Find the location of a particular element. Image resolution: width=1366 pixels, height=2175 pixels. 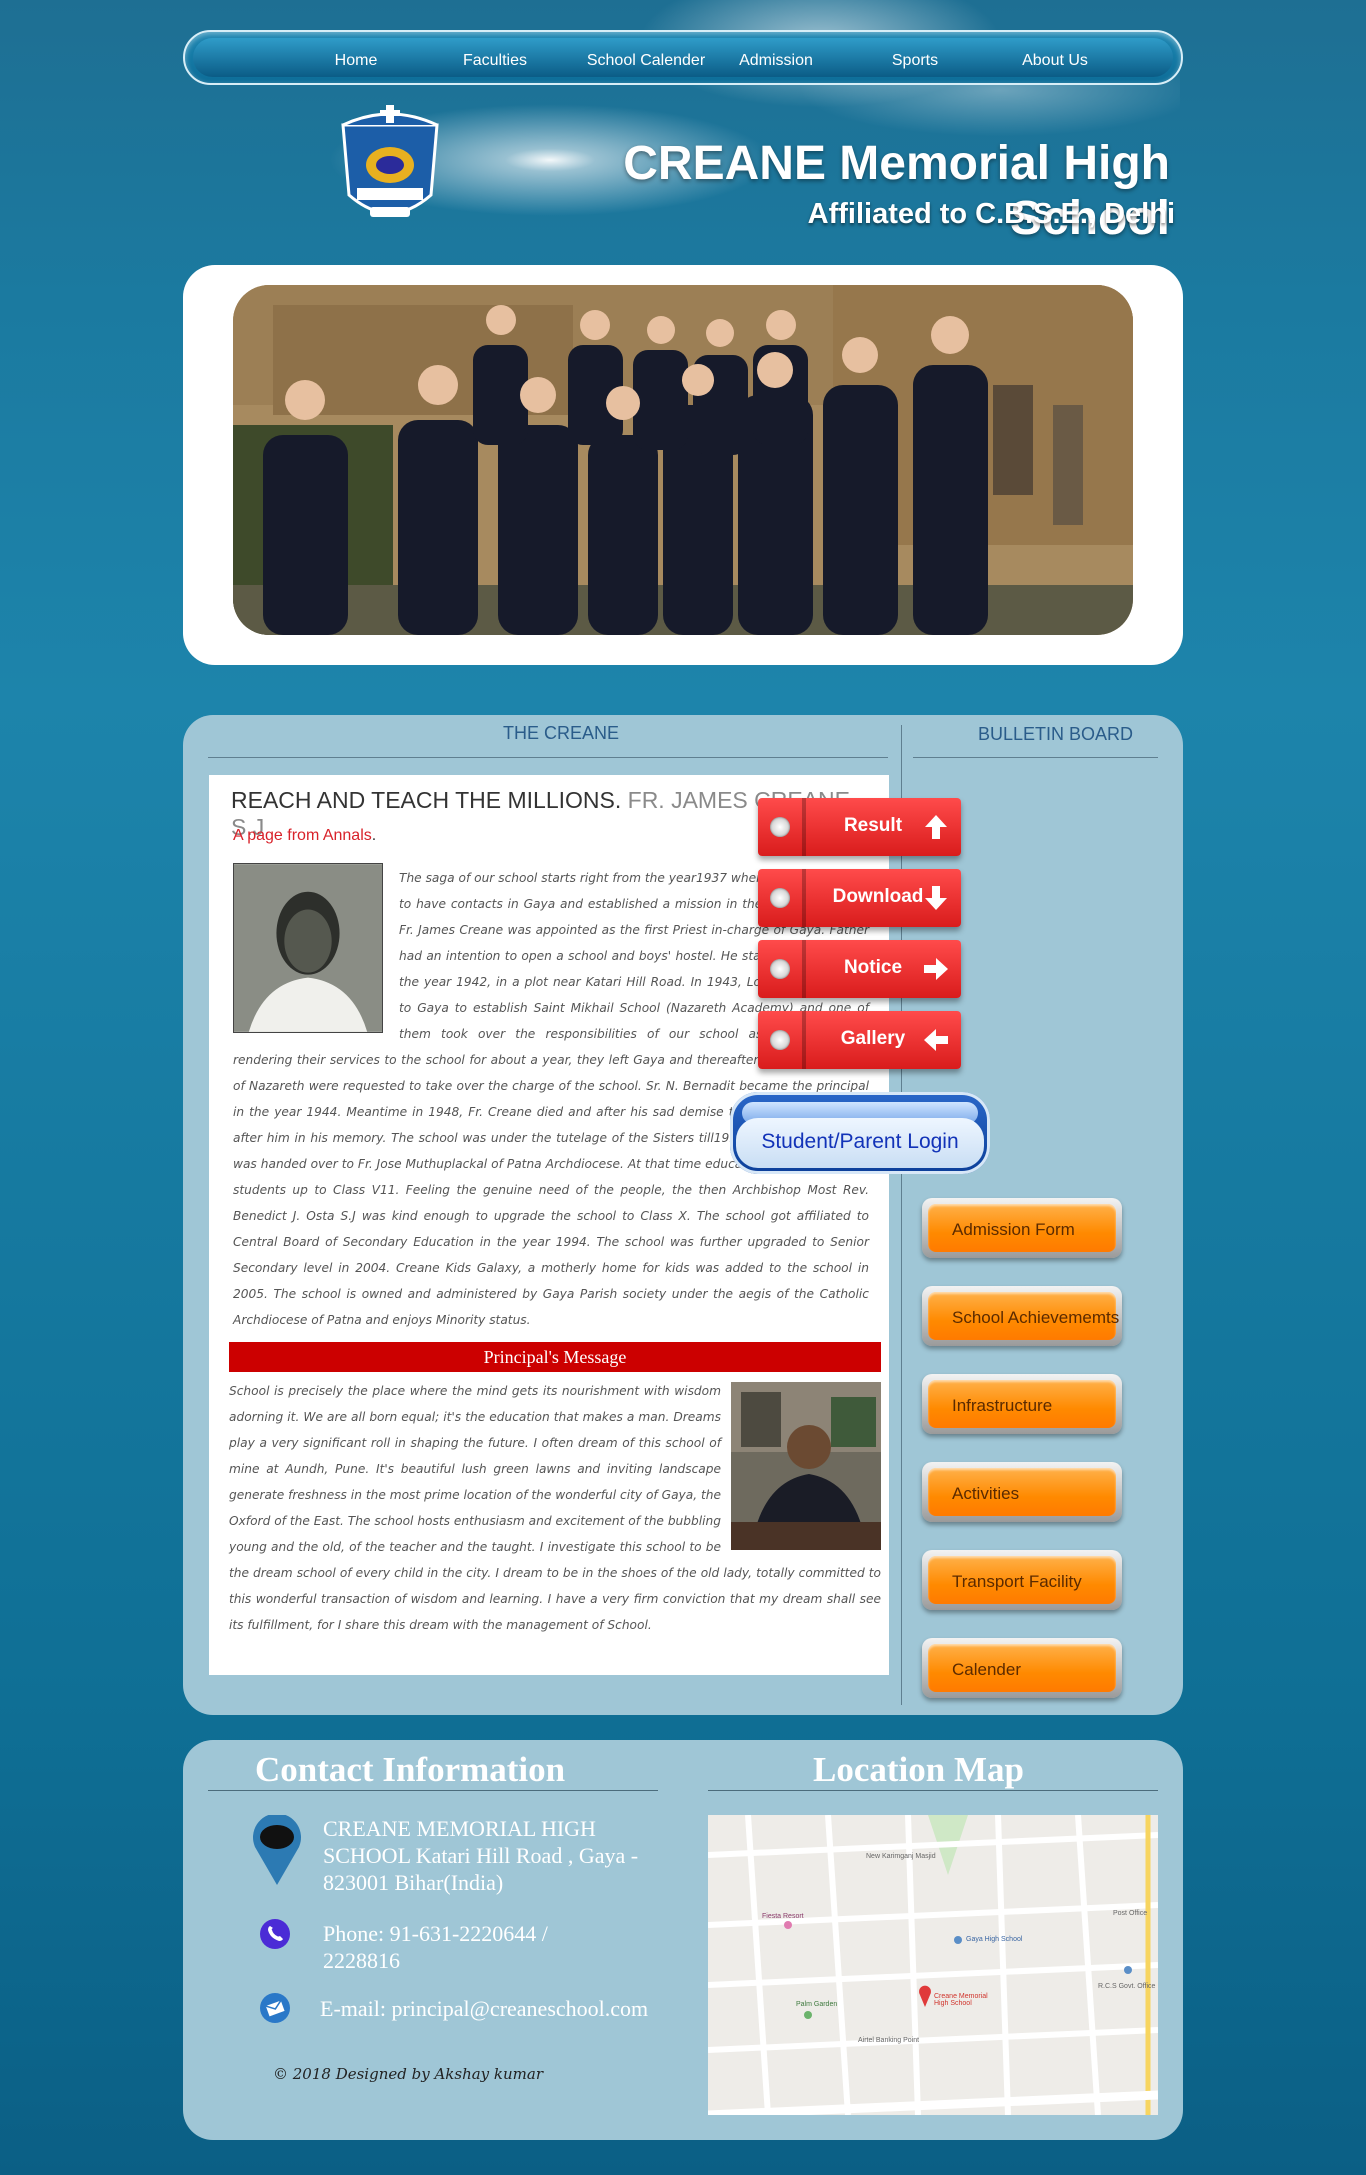

location-map-heading: Location Map is located at coordinates (918, 1769).